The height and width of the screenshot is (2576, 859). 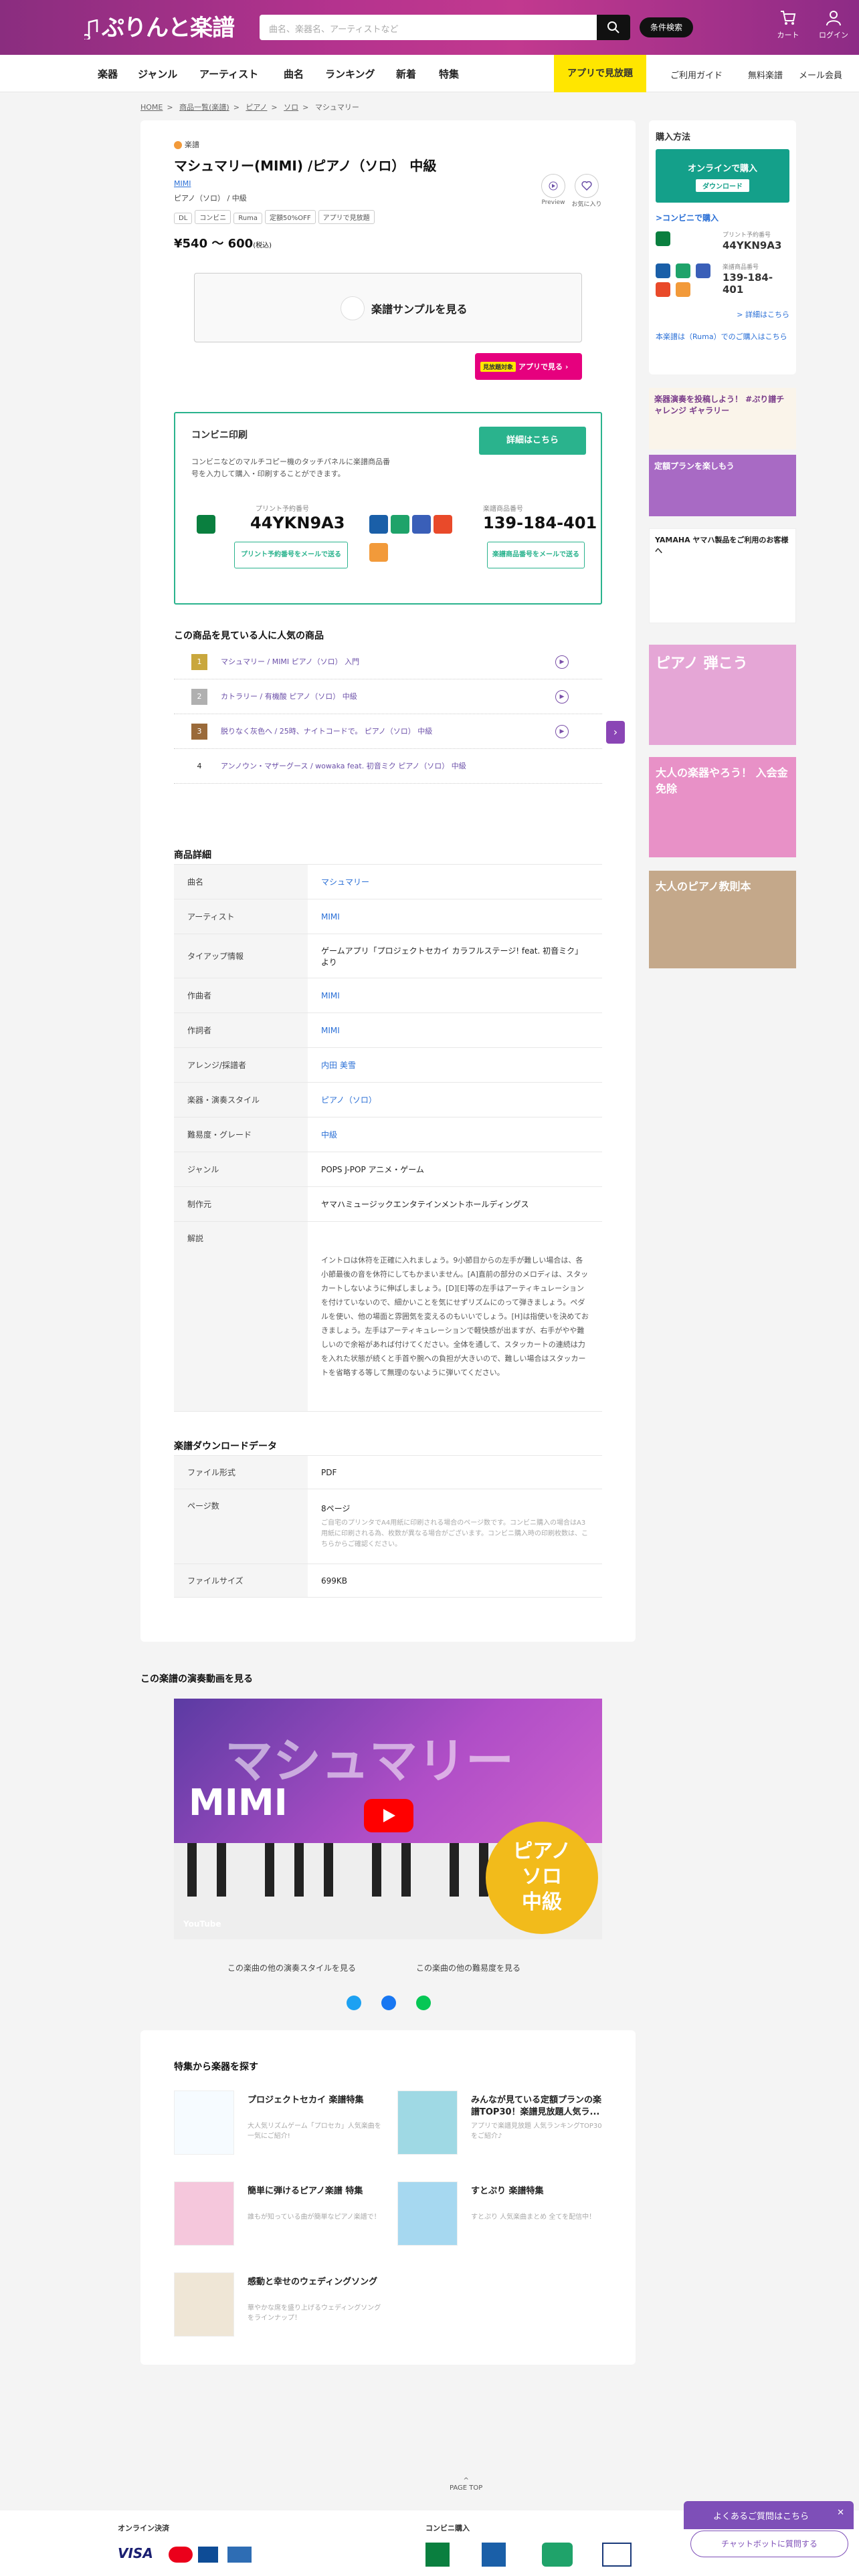 What do you see at coordinates (346, 217) in the screenshot?
I see `tag: アプリで見放題` at bounding box center [346, 217].